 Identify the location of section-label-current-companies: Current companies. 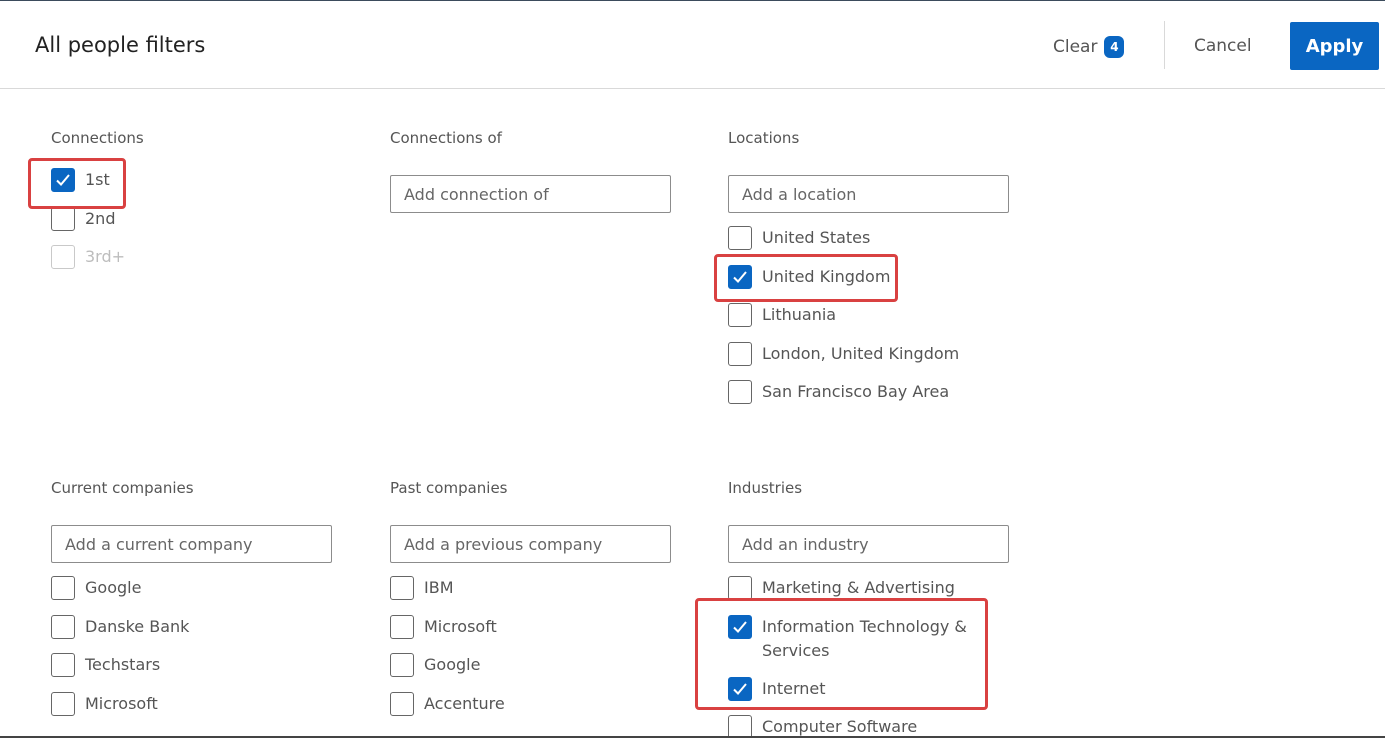
(122, 488).